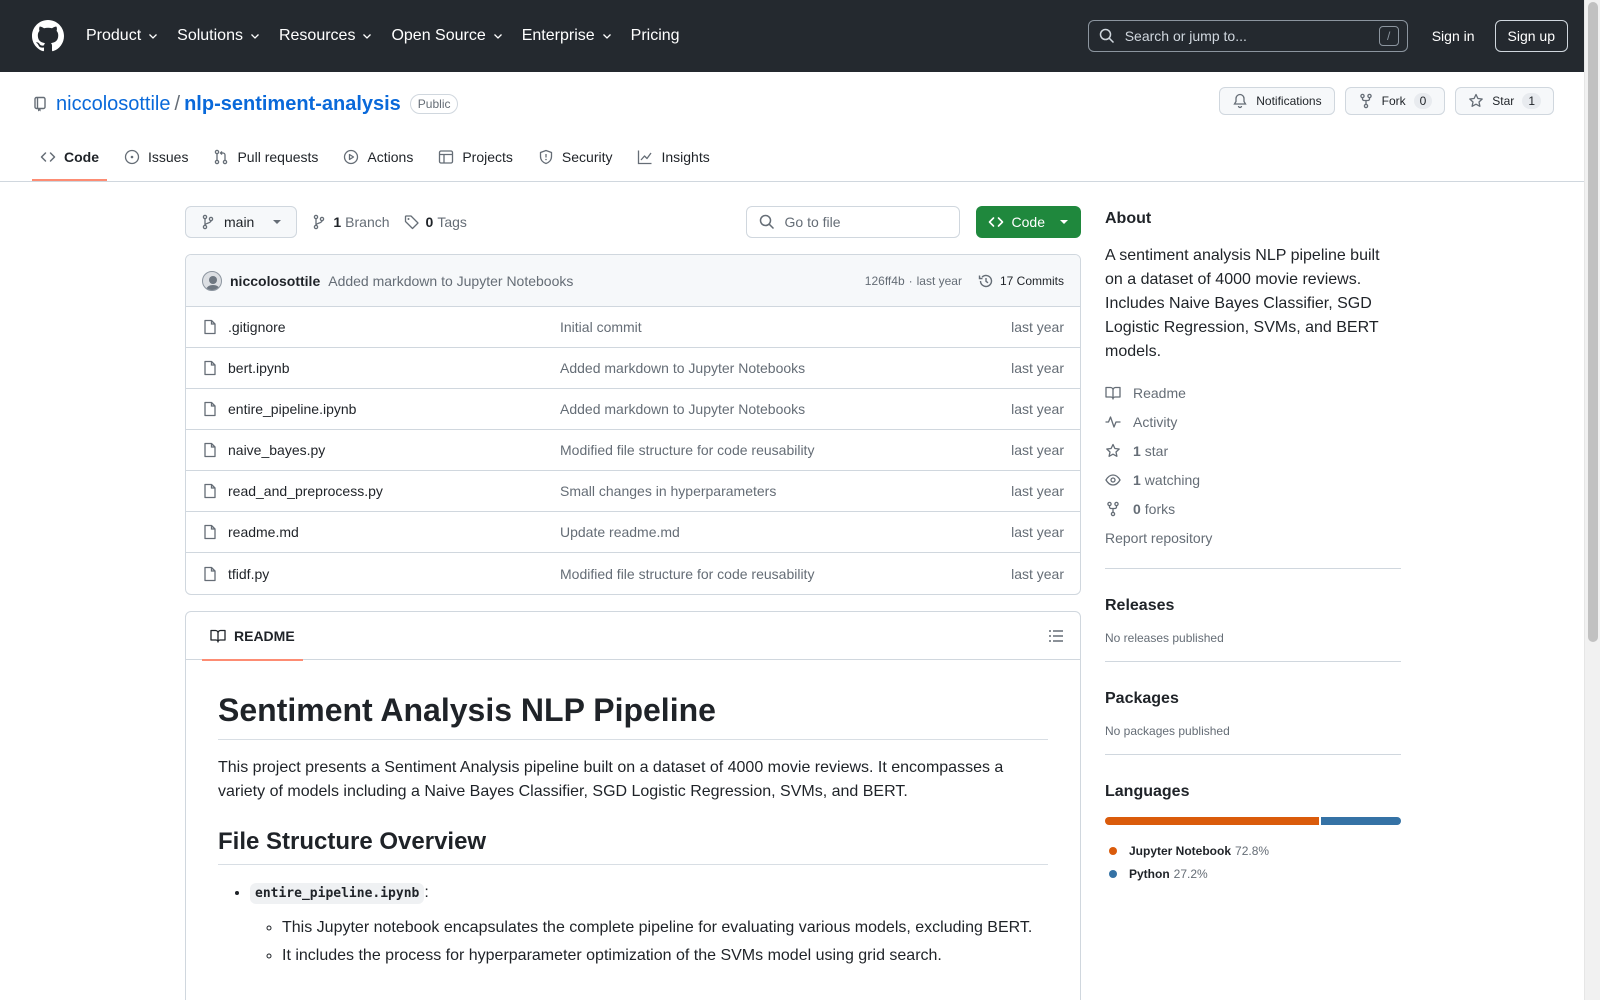 This screenshot has height=1000, width=1600. I want to click on go-to-file-input: Go to file, so click(852, 222).